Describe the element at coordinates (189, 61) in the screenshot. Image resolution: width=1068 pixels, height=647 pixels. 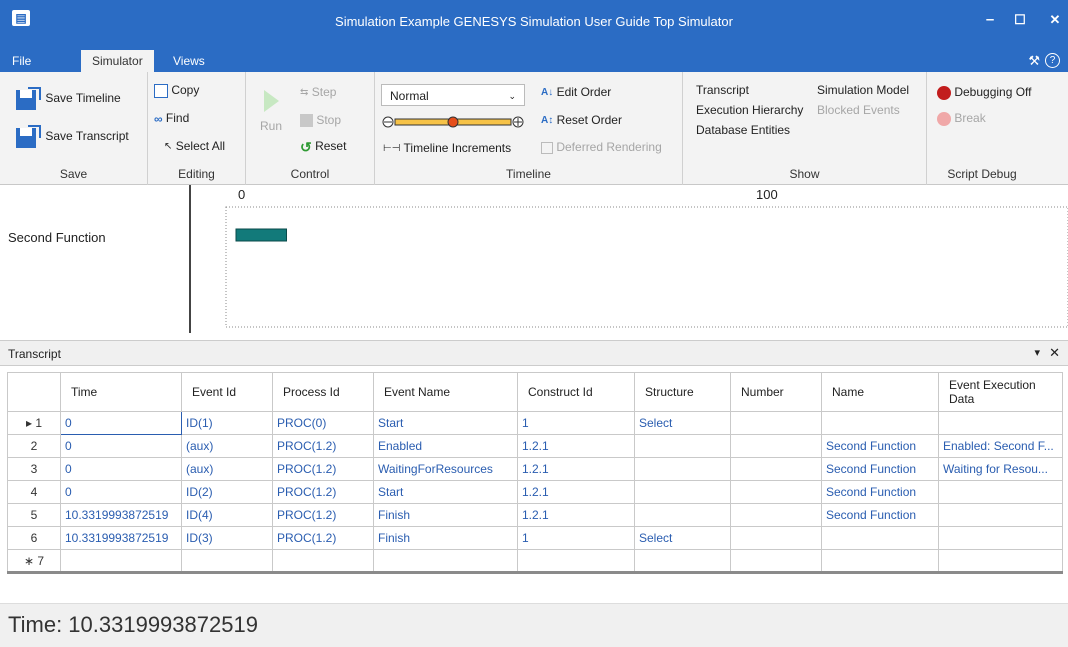
I see `tab-views: Views` at that location.